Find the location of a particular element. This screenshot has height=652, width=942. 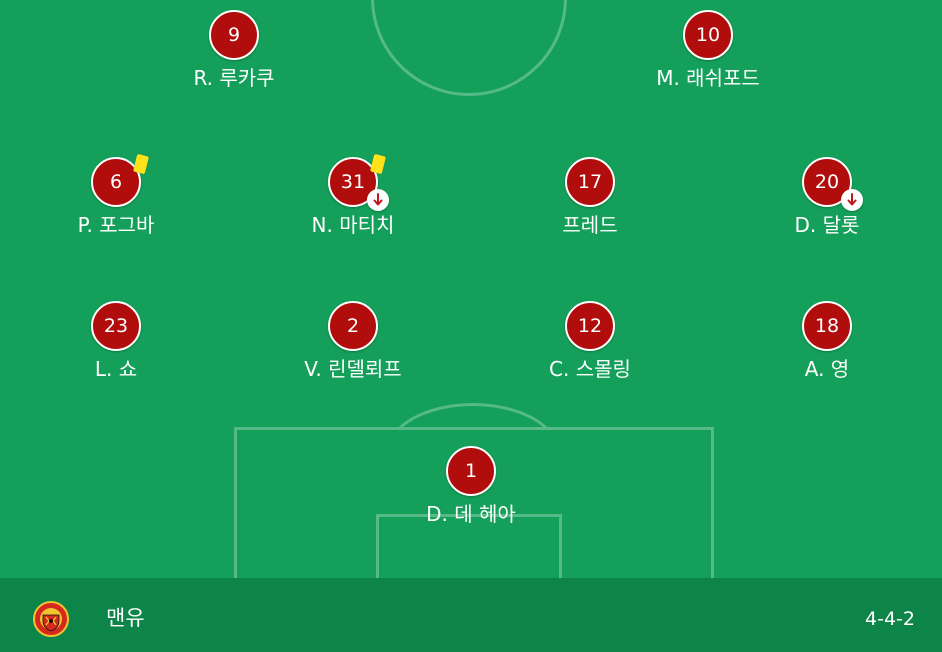

shirt-number: 6 is located at coordinates (116, 182).